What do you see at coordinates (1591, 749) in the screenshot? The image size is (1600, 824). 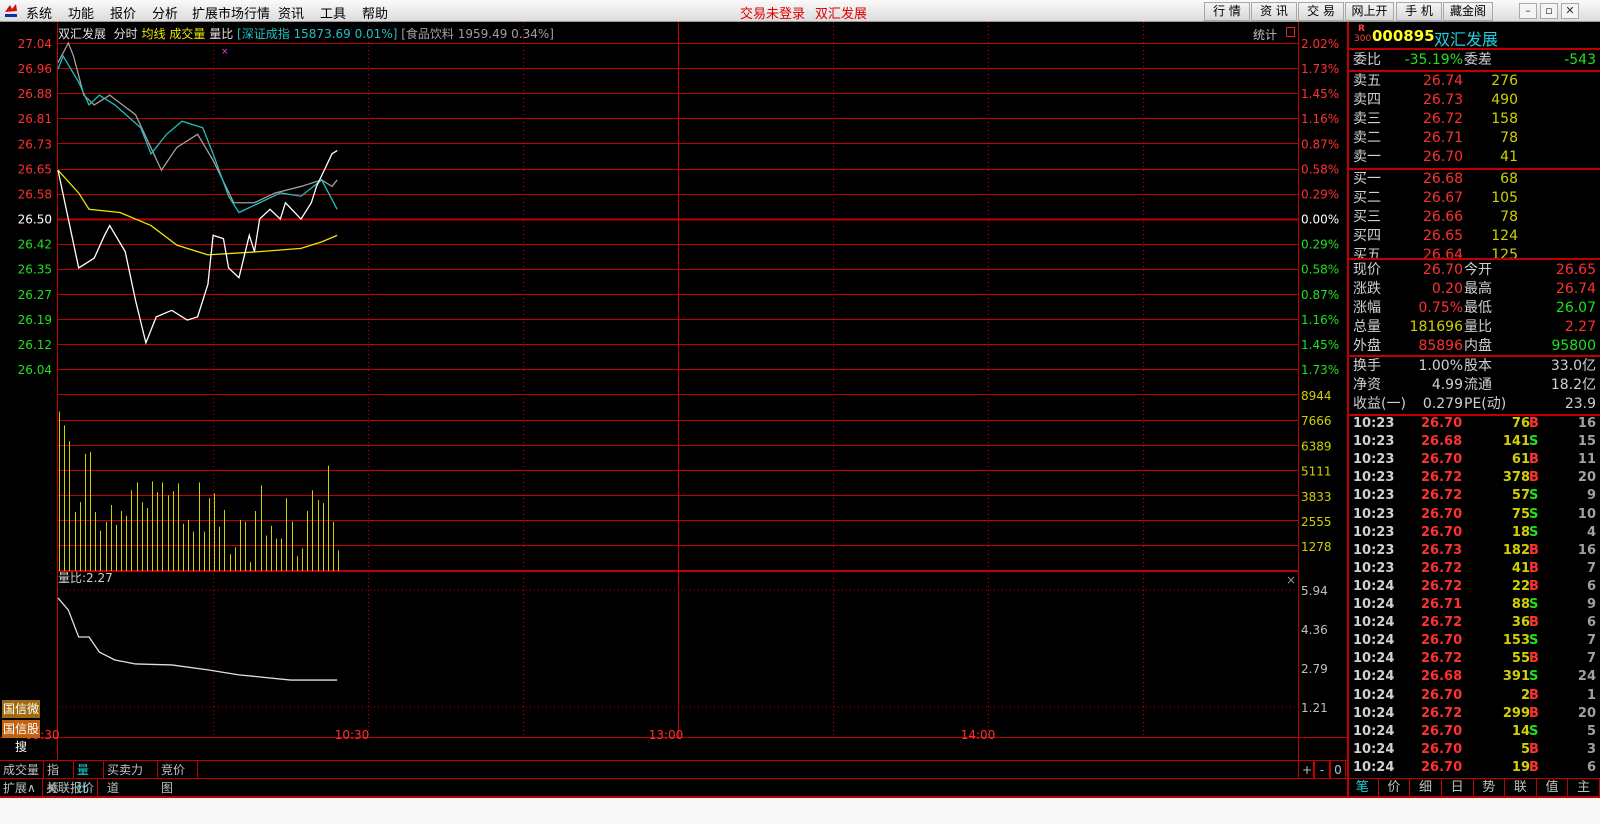 I see `tick-count: 3` at bounding box center [1591, 749].